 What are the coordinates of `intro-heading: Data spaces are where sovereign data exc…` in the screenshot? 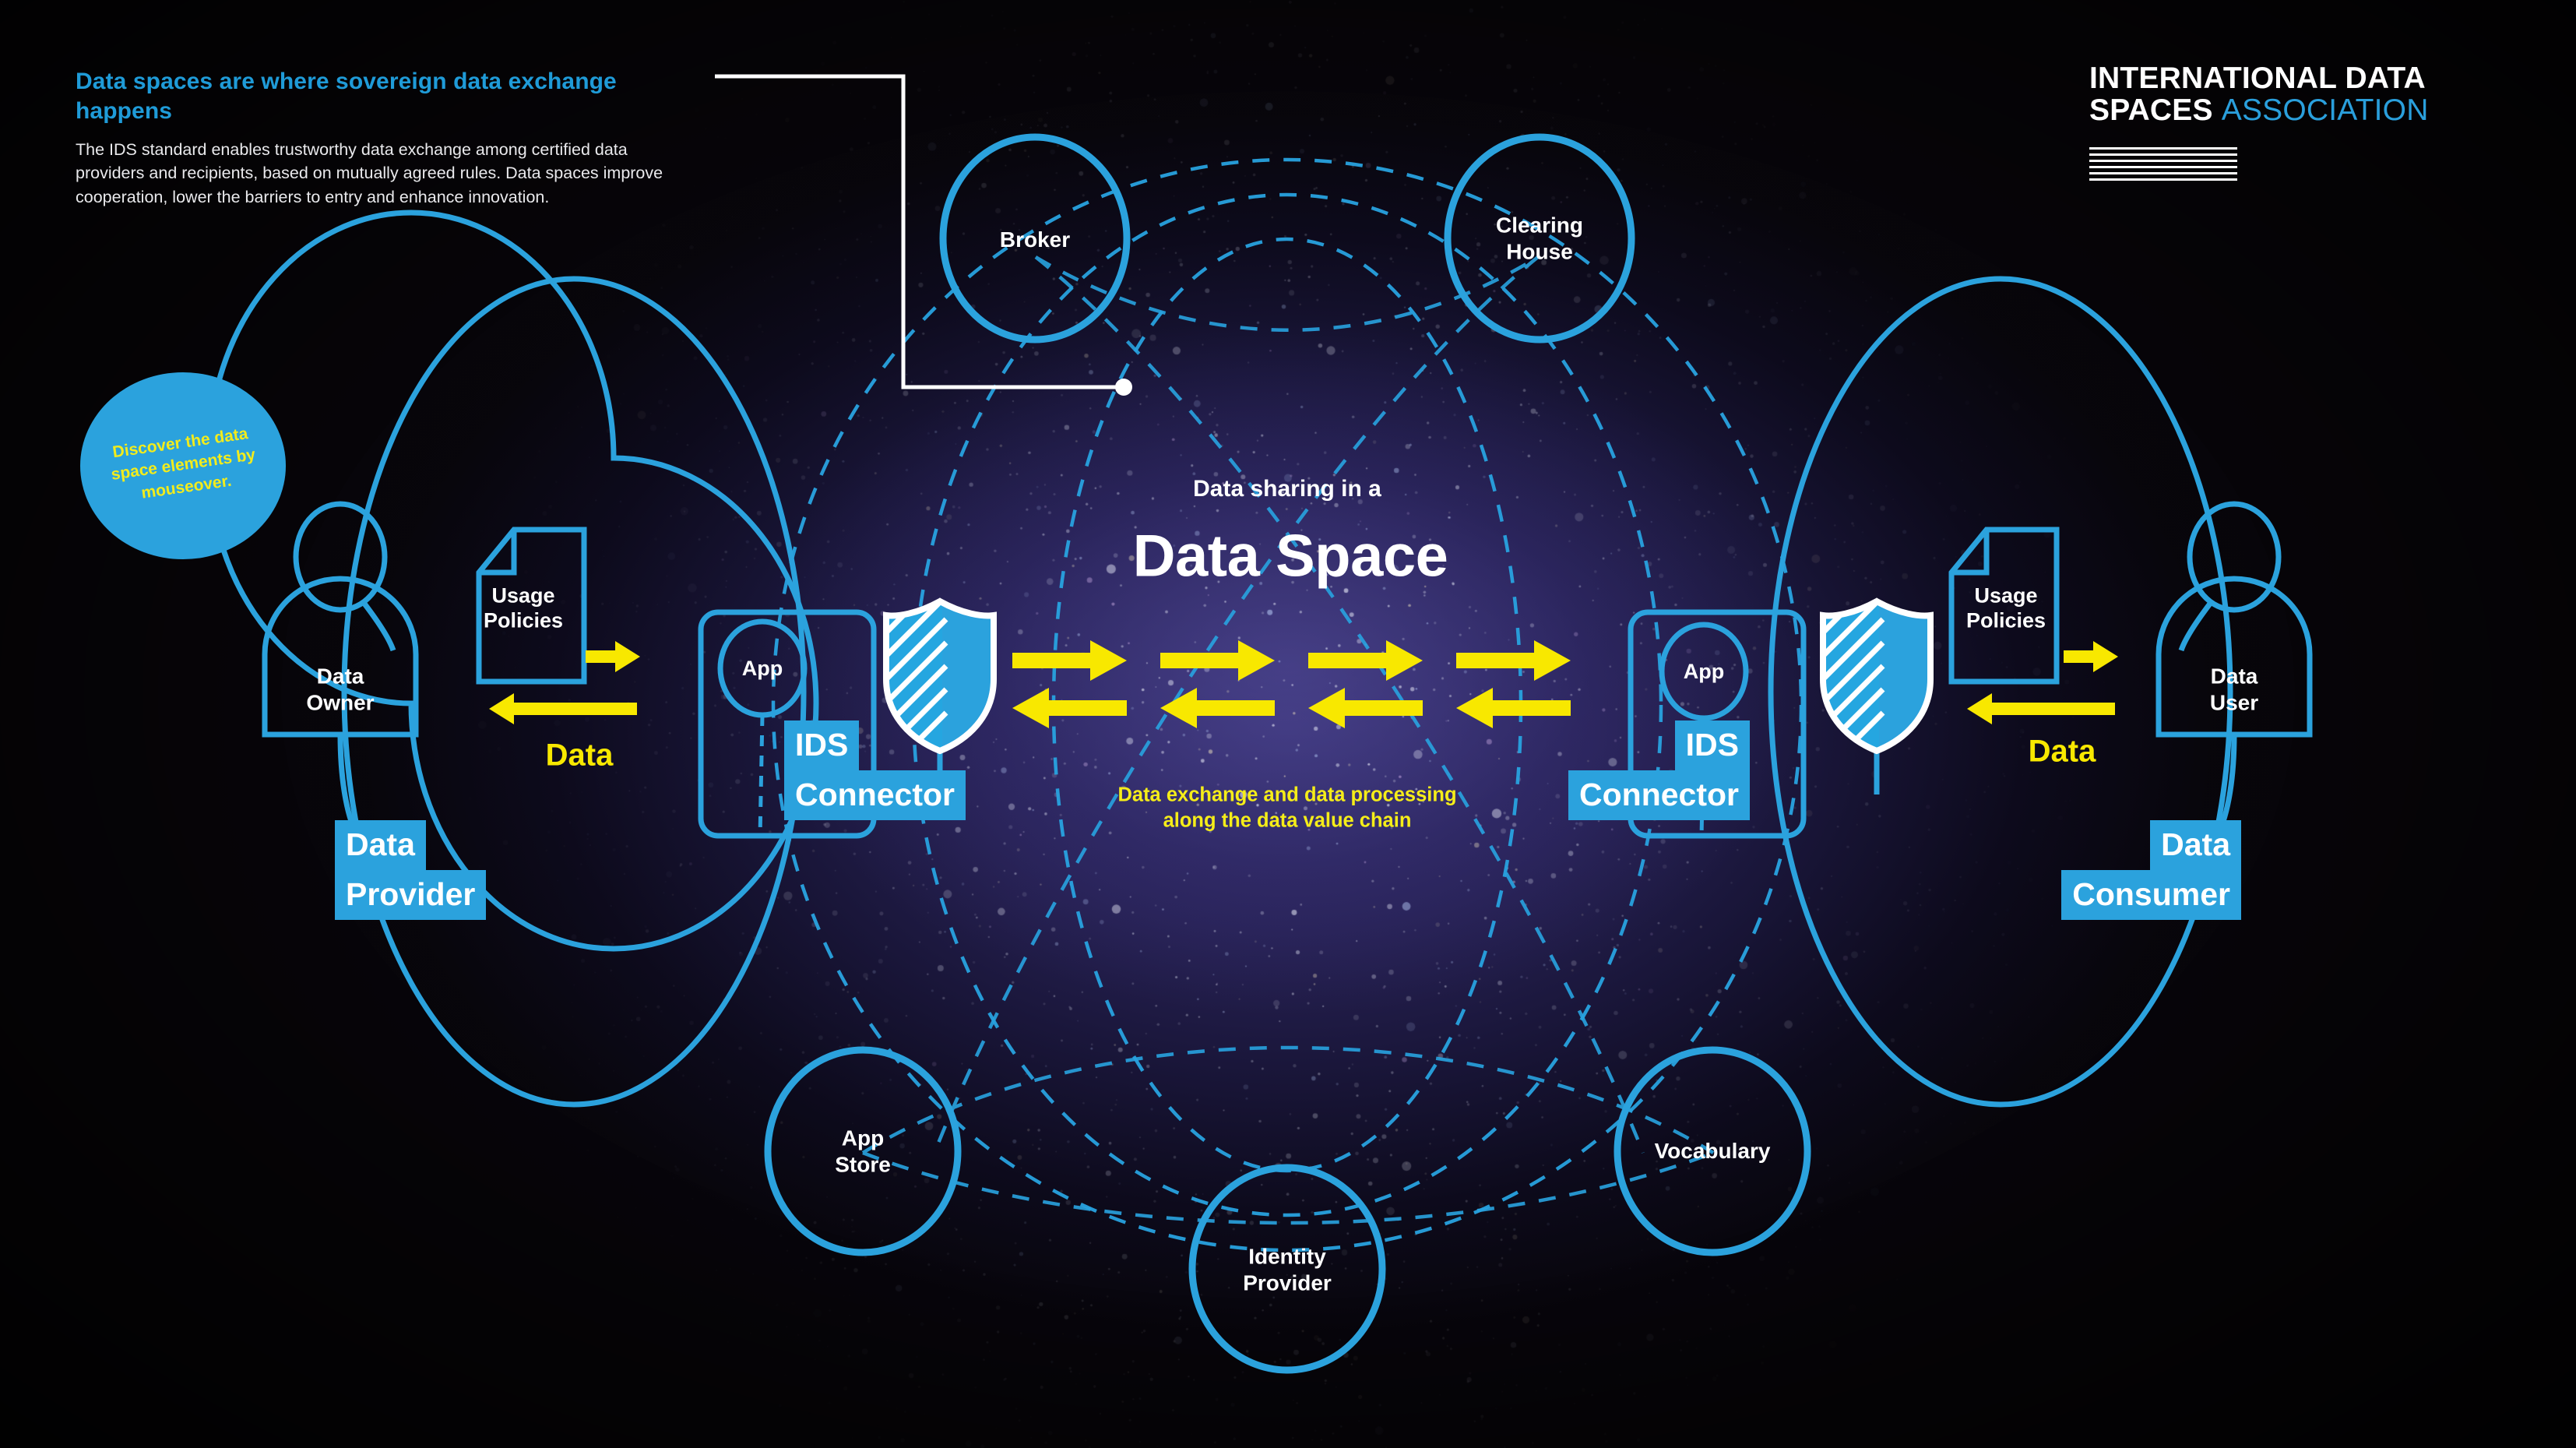 It's located at (346, 97).